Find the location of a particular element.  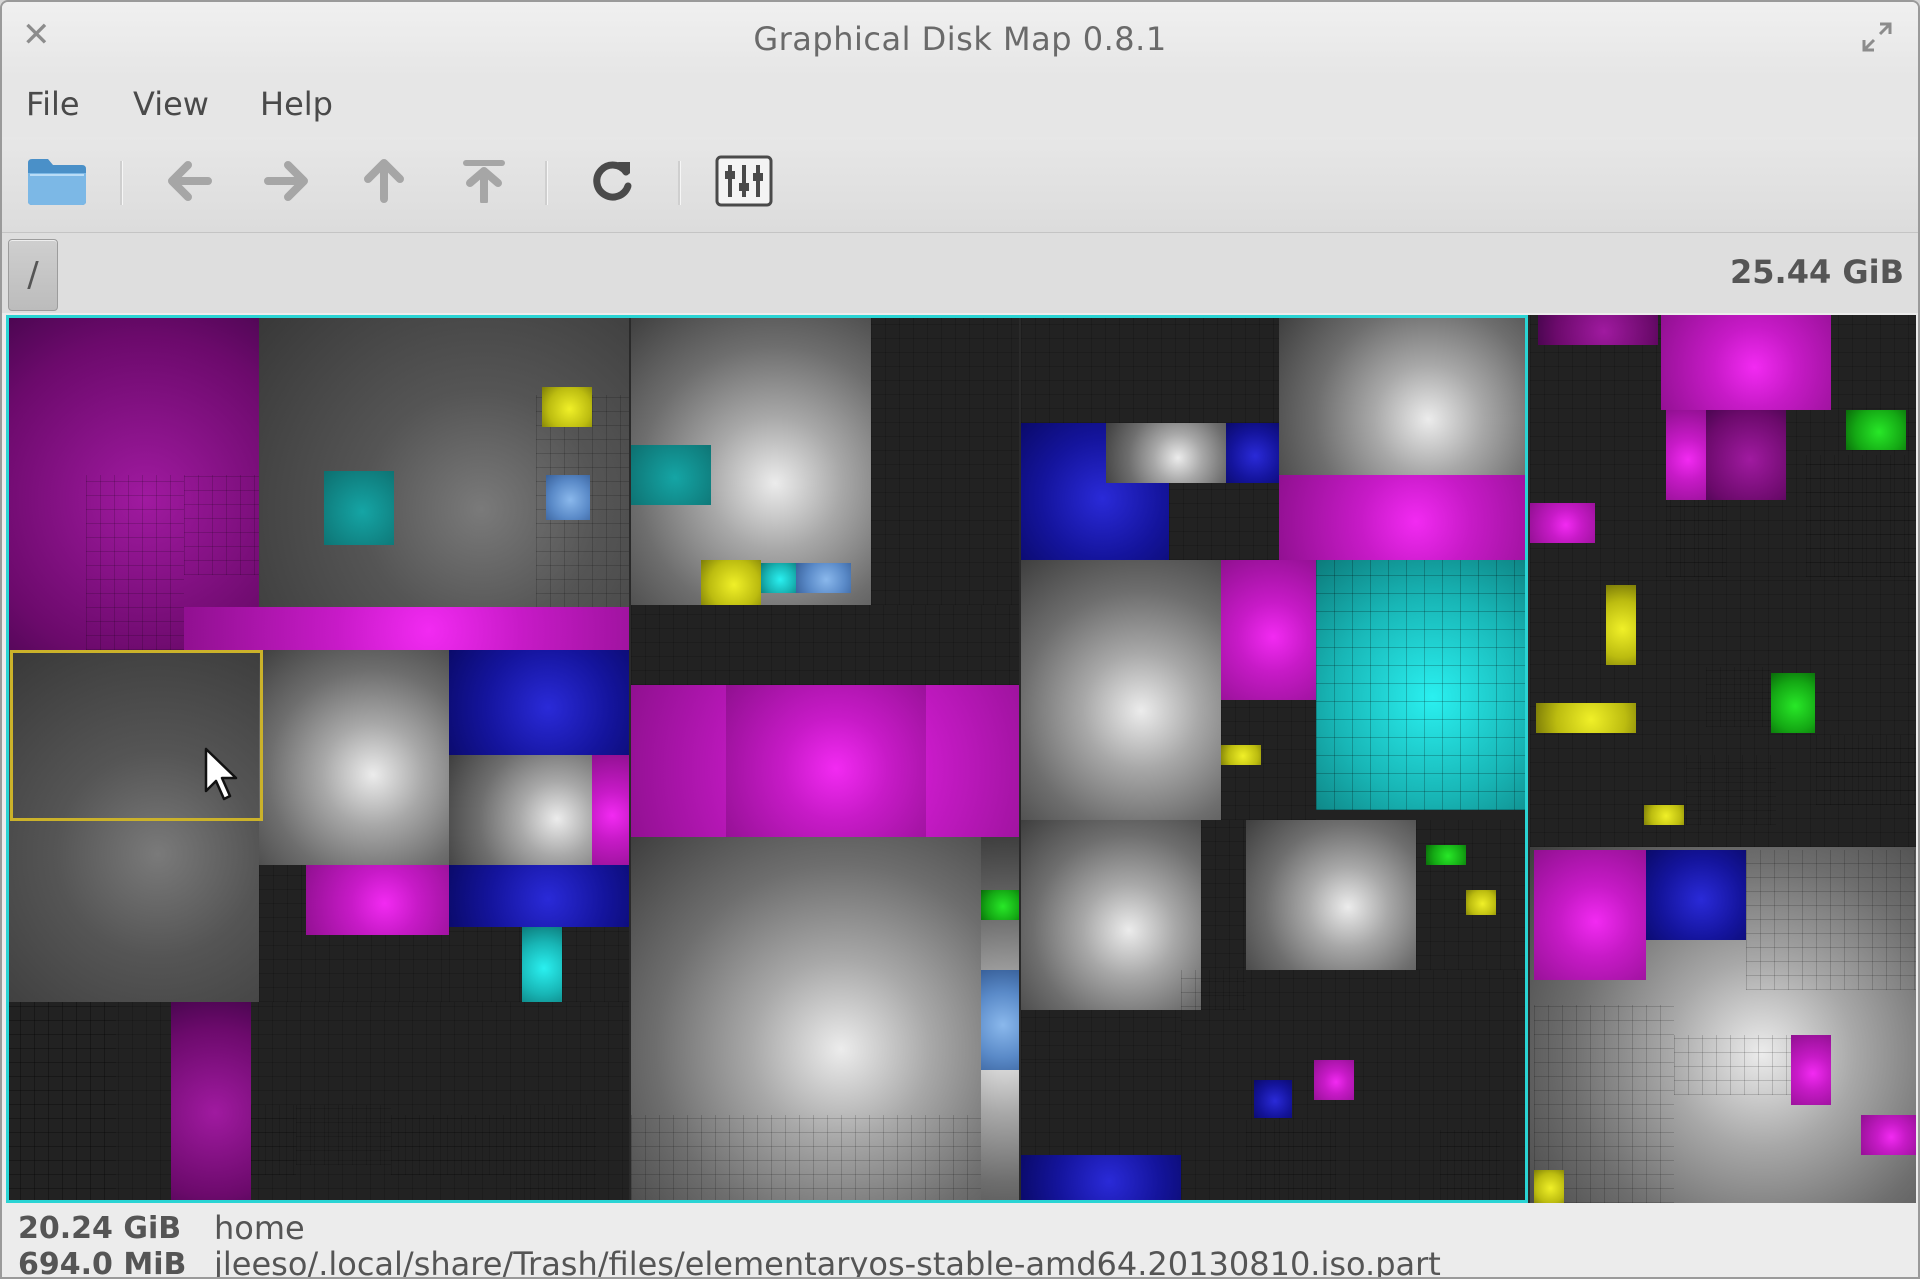

forward-button is located at coordinates (286, 181).